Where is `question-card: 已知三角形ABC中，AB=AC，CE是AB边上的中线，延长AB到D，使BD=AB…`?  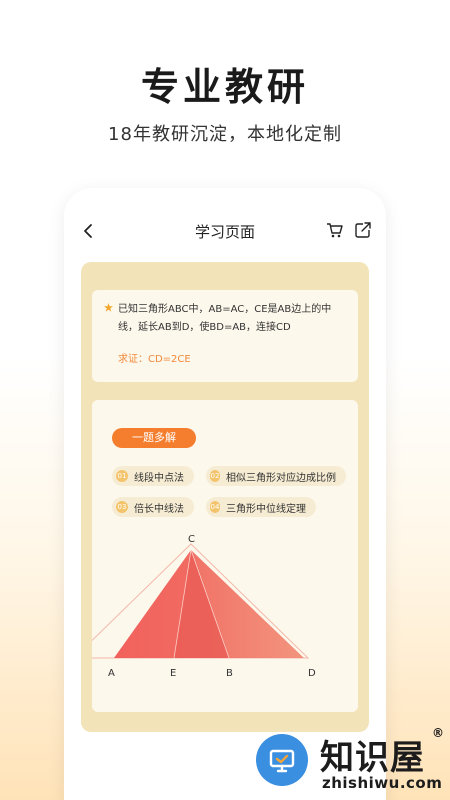 question-card: 已知三角形ABC中，AB=AC，CE是AB边上的中线，延长AB到D，使BD=AB… is located at coordinates (225, 336).